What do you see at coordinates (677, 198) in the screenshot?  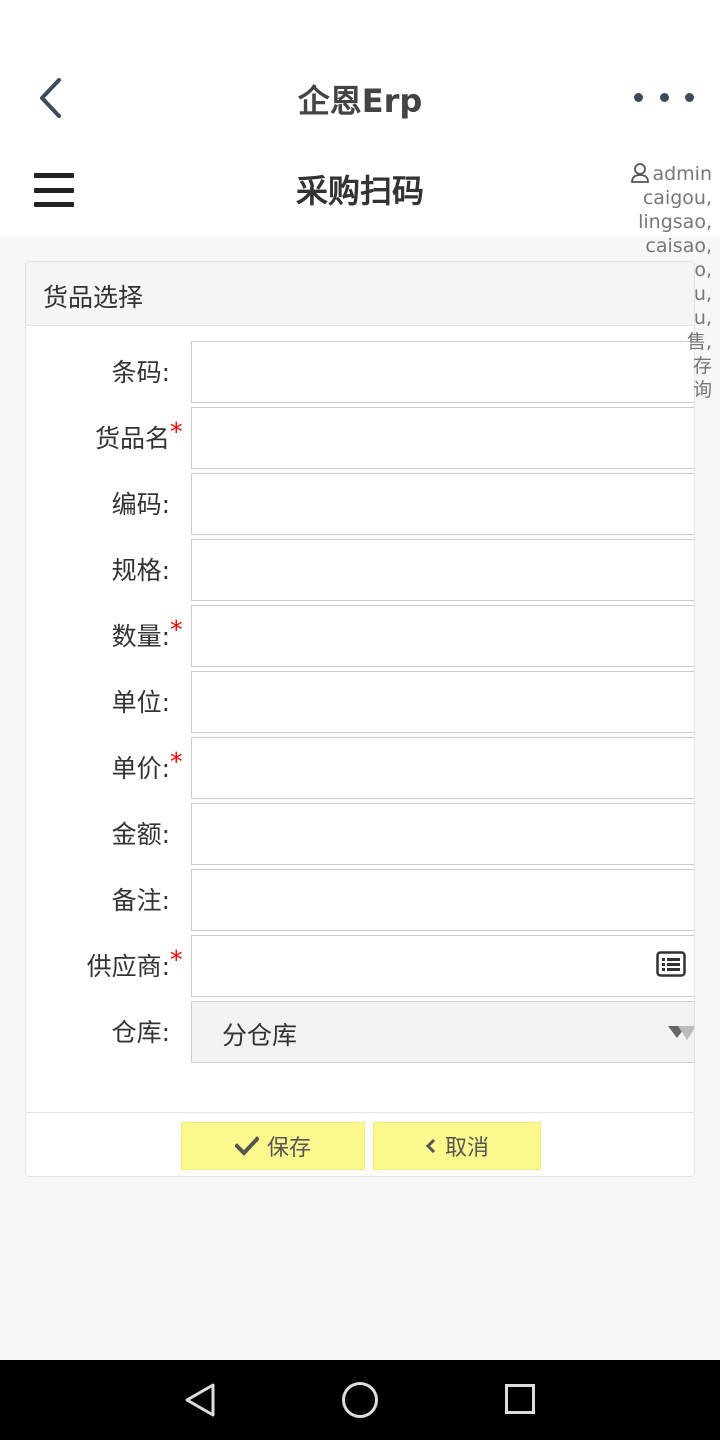 I see `user-role: caigou,` at bounding box center [677, 198].